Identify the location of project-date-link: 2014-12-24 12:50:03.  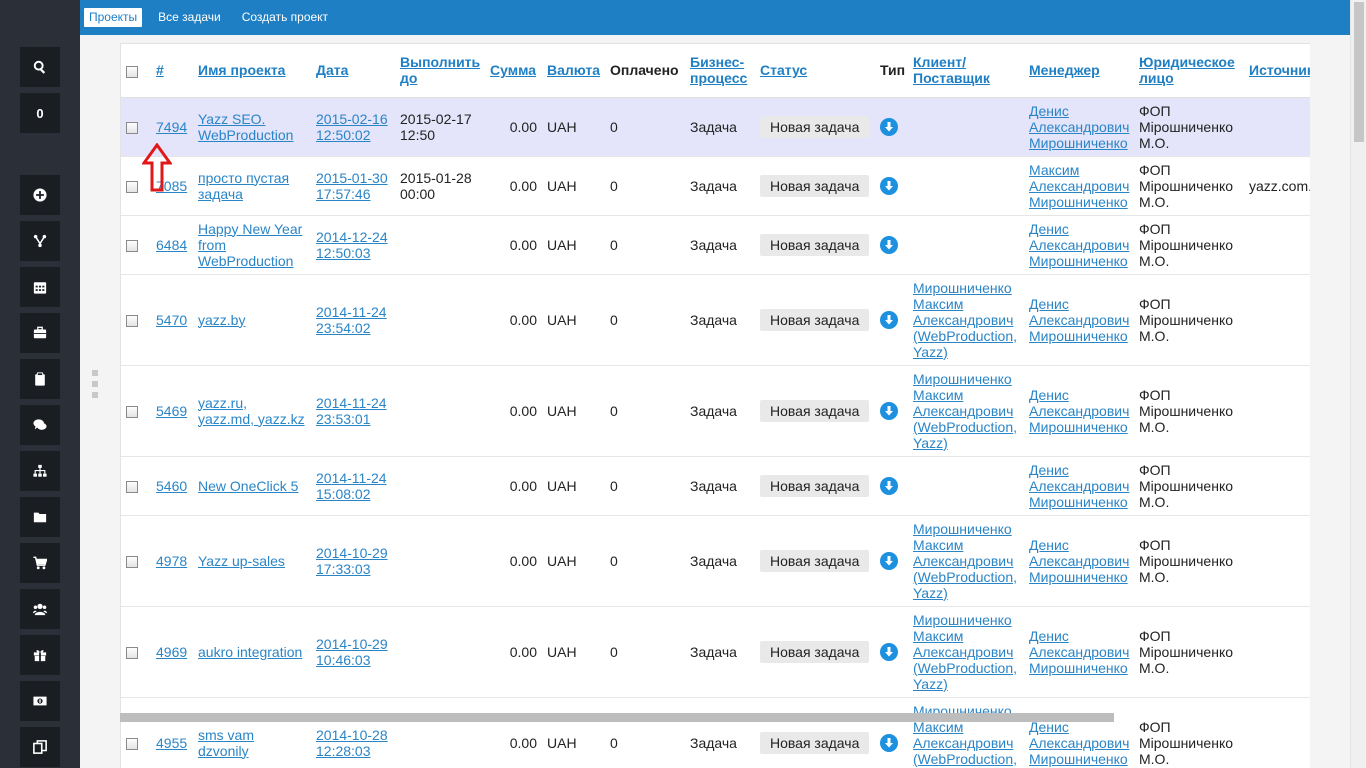
(352, 245).